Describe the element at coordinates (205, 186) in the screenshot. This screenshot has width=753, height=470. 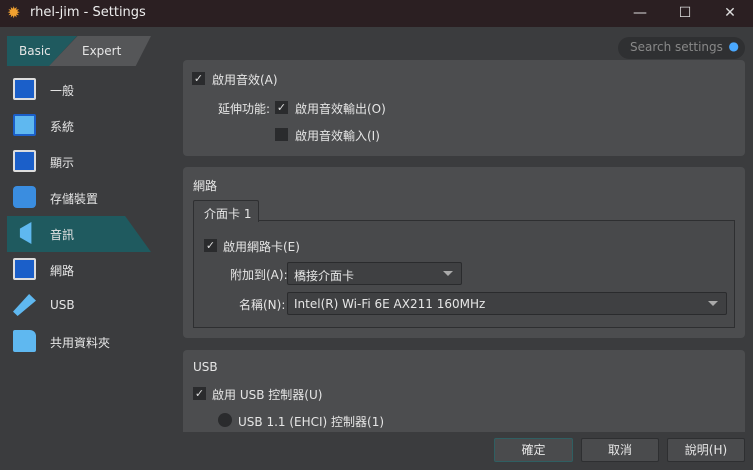
I see `network-title: 網路` at that location.